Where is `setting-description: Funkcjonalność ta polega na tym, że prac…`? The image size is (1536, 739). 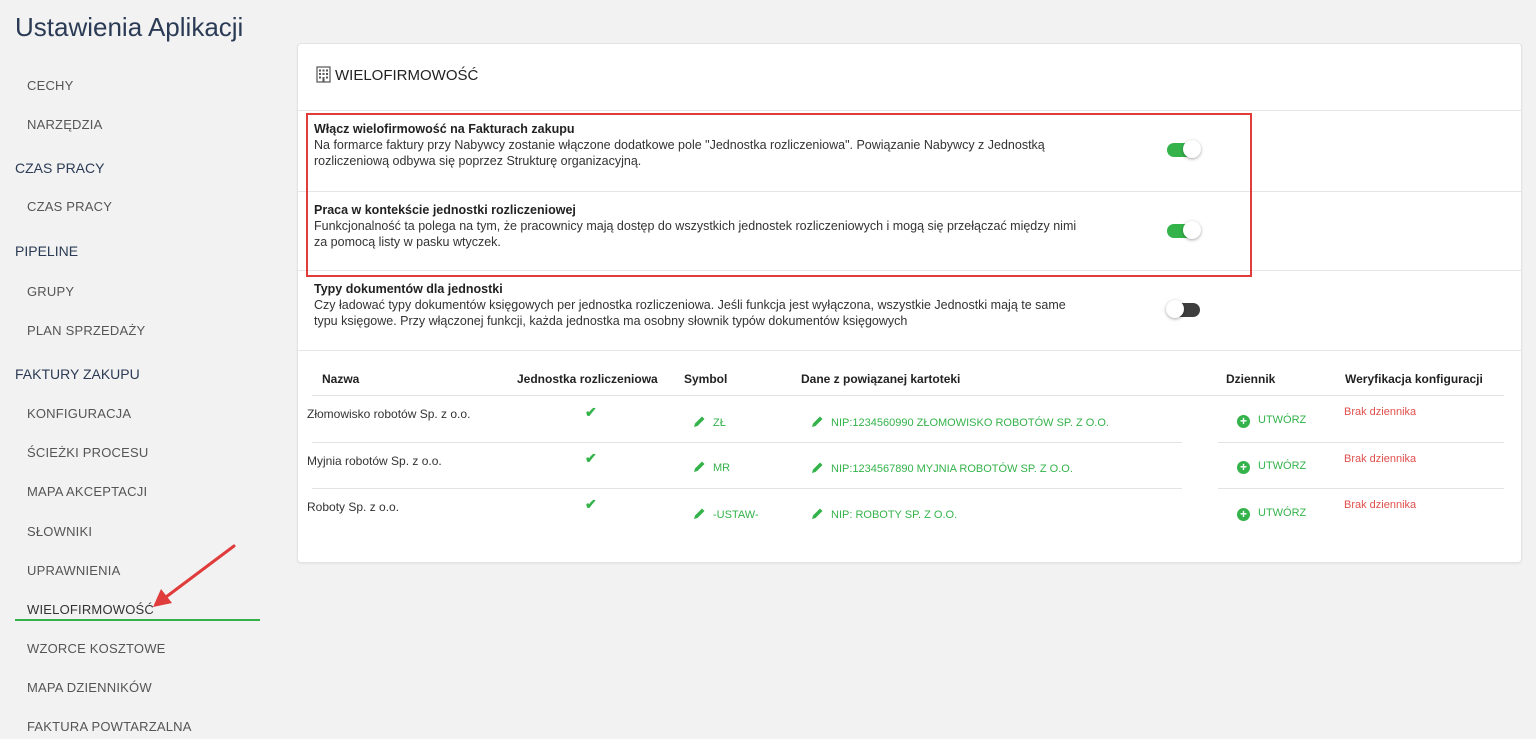 setting-description: Funkcjonalność ta polega na tym, że prac… is located at coordinates (734, 234).